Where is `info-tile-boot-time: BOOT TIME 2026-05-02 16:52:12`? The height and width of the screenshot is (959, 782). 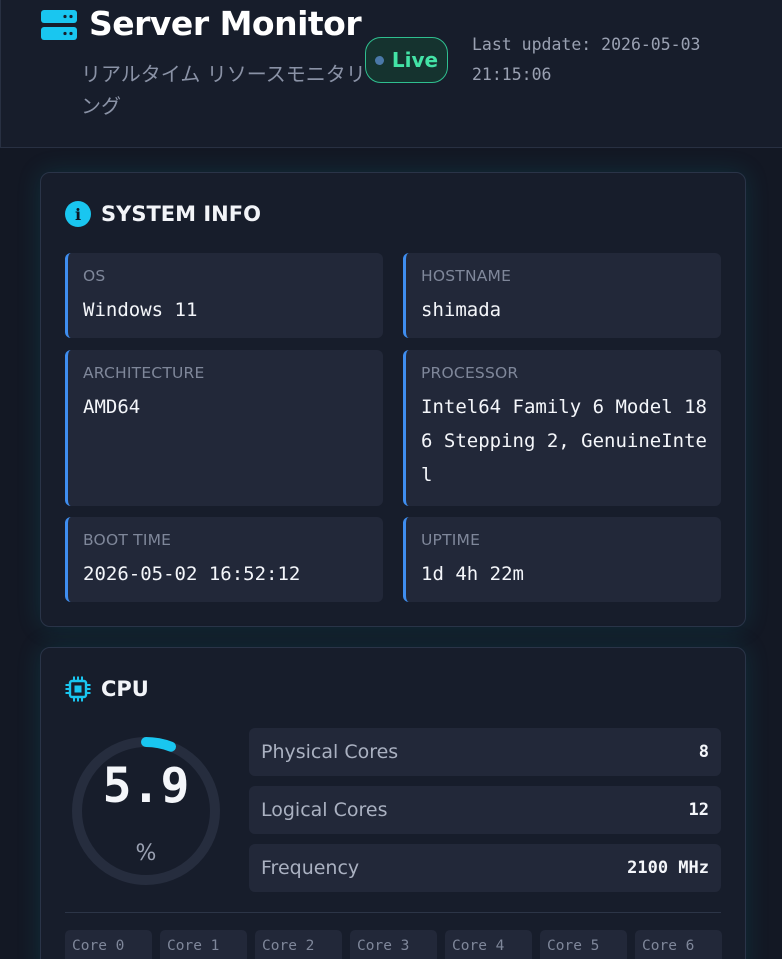
info-tile-boot-time: BOOT TIME 2026-05-02 16:52:12 is located at coordinates (224, 559).